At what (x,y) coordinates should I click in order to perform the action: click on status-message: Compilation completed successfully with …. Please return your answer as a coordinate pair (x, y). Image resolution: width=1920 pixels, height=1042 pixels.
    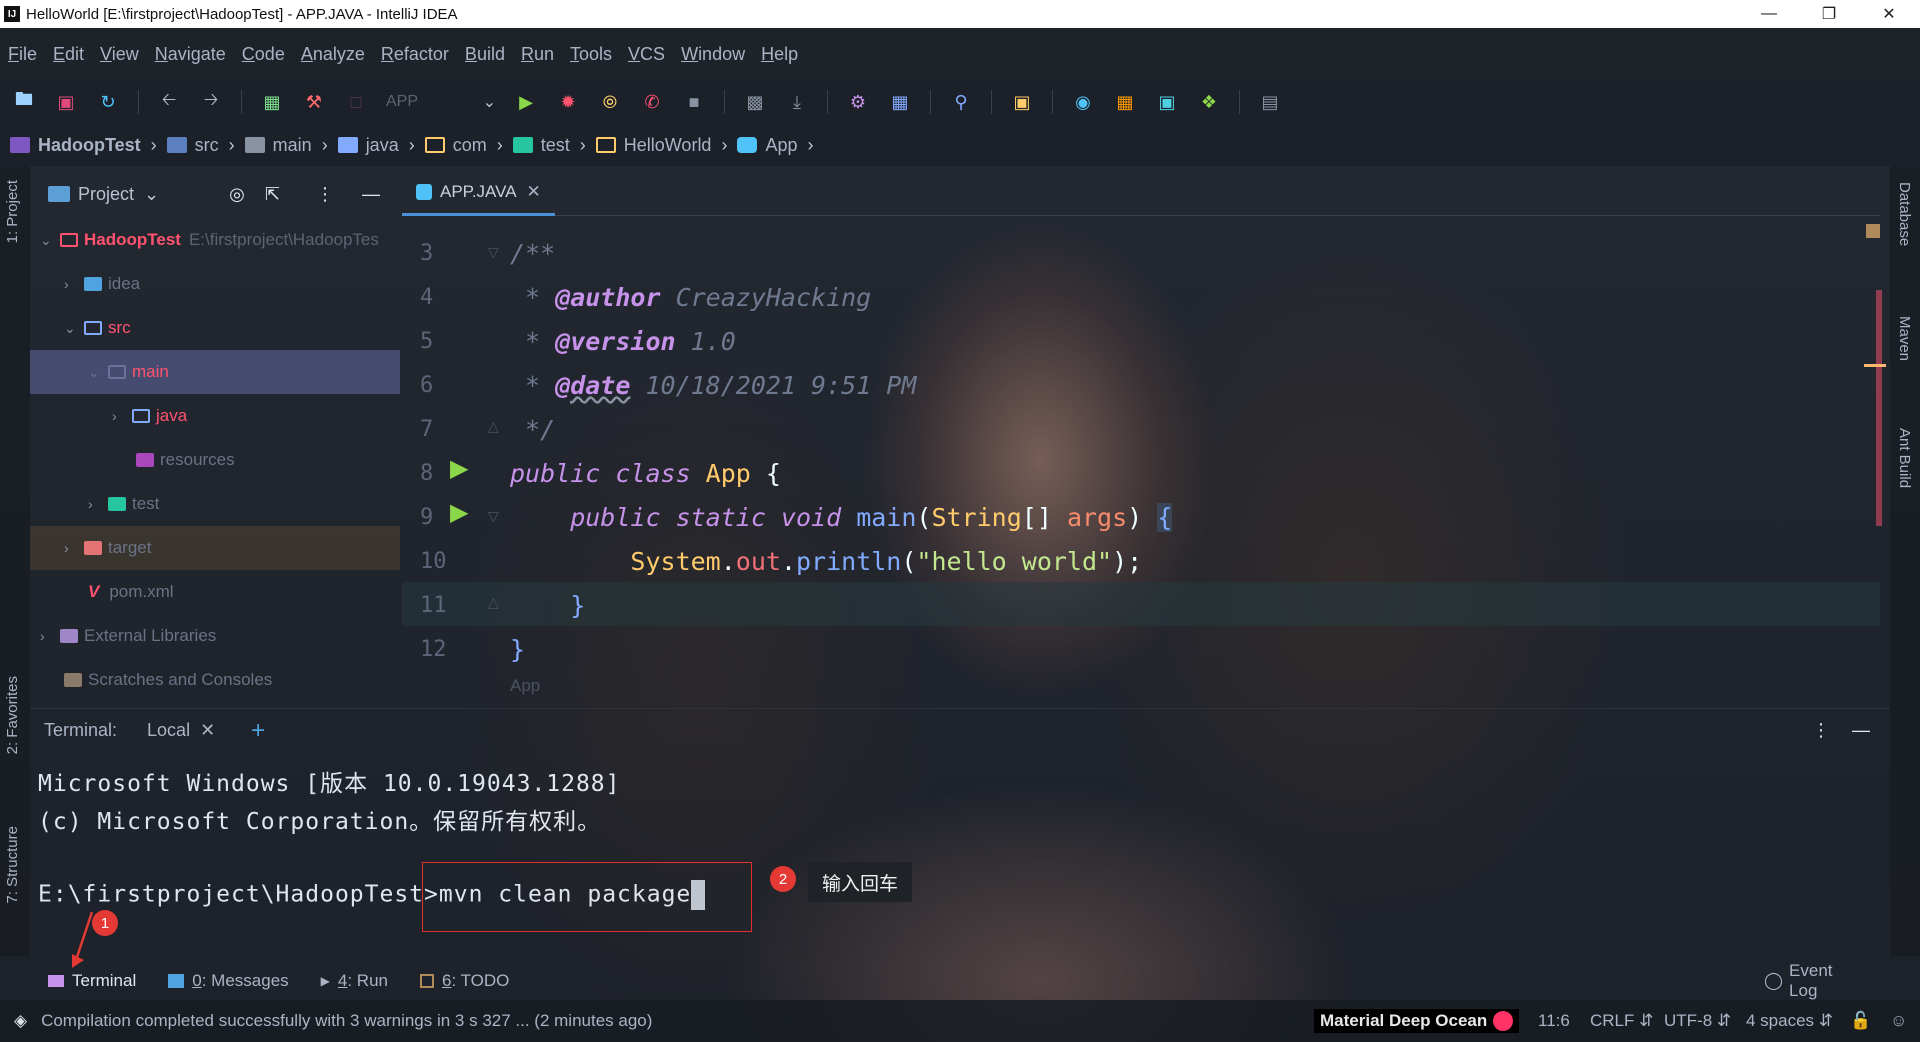
    Looking at the image, I should click on (346, 1021).